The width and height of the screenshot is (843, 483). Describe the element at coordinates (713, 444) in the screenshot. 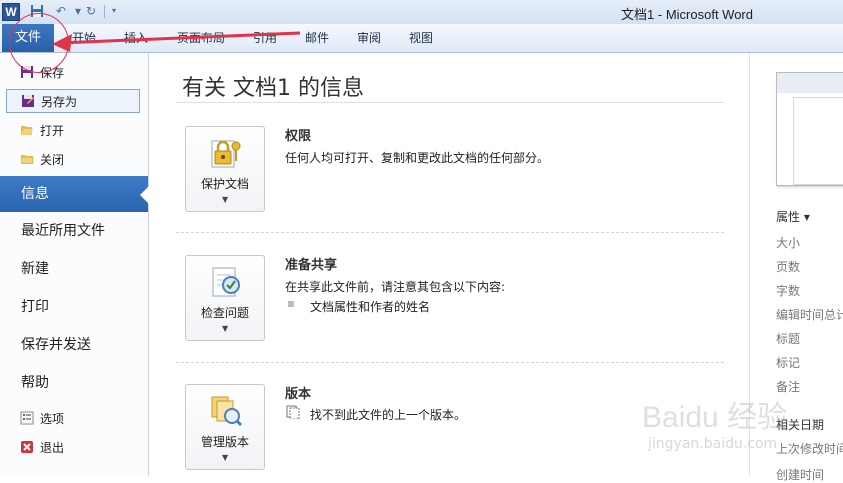

I see `baidu-watermark-url: jingyan.baidu.com` at that location.